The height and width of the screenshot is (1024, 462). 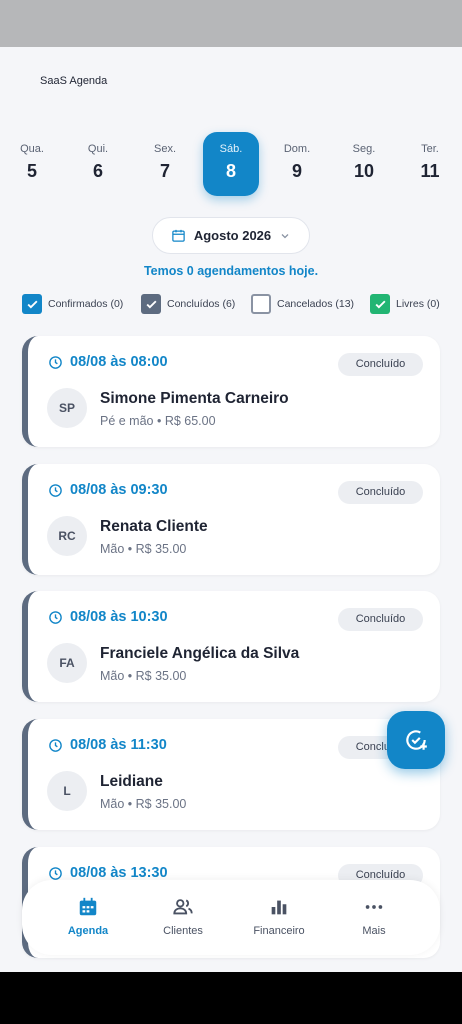 I want to click on time-row: 08/08 às 08:00, so click(x=108, y=362).